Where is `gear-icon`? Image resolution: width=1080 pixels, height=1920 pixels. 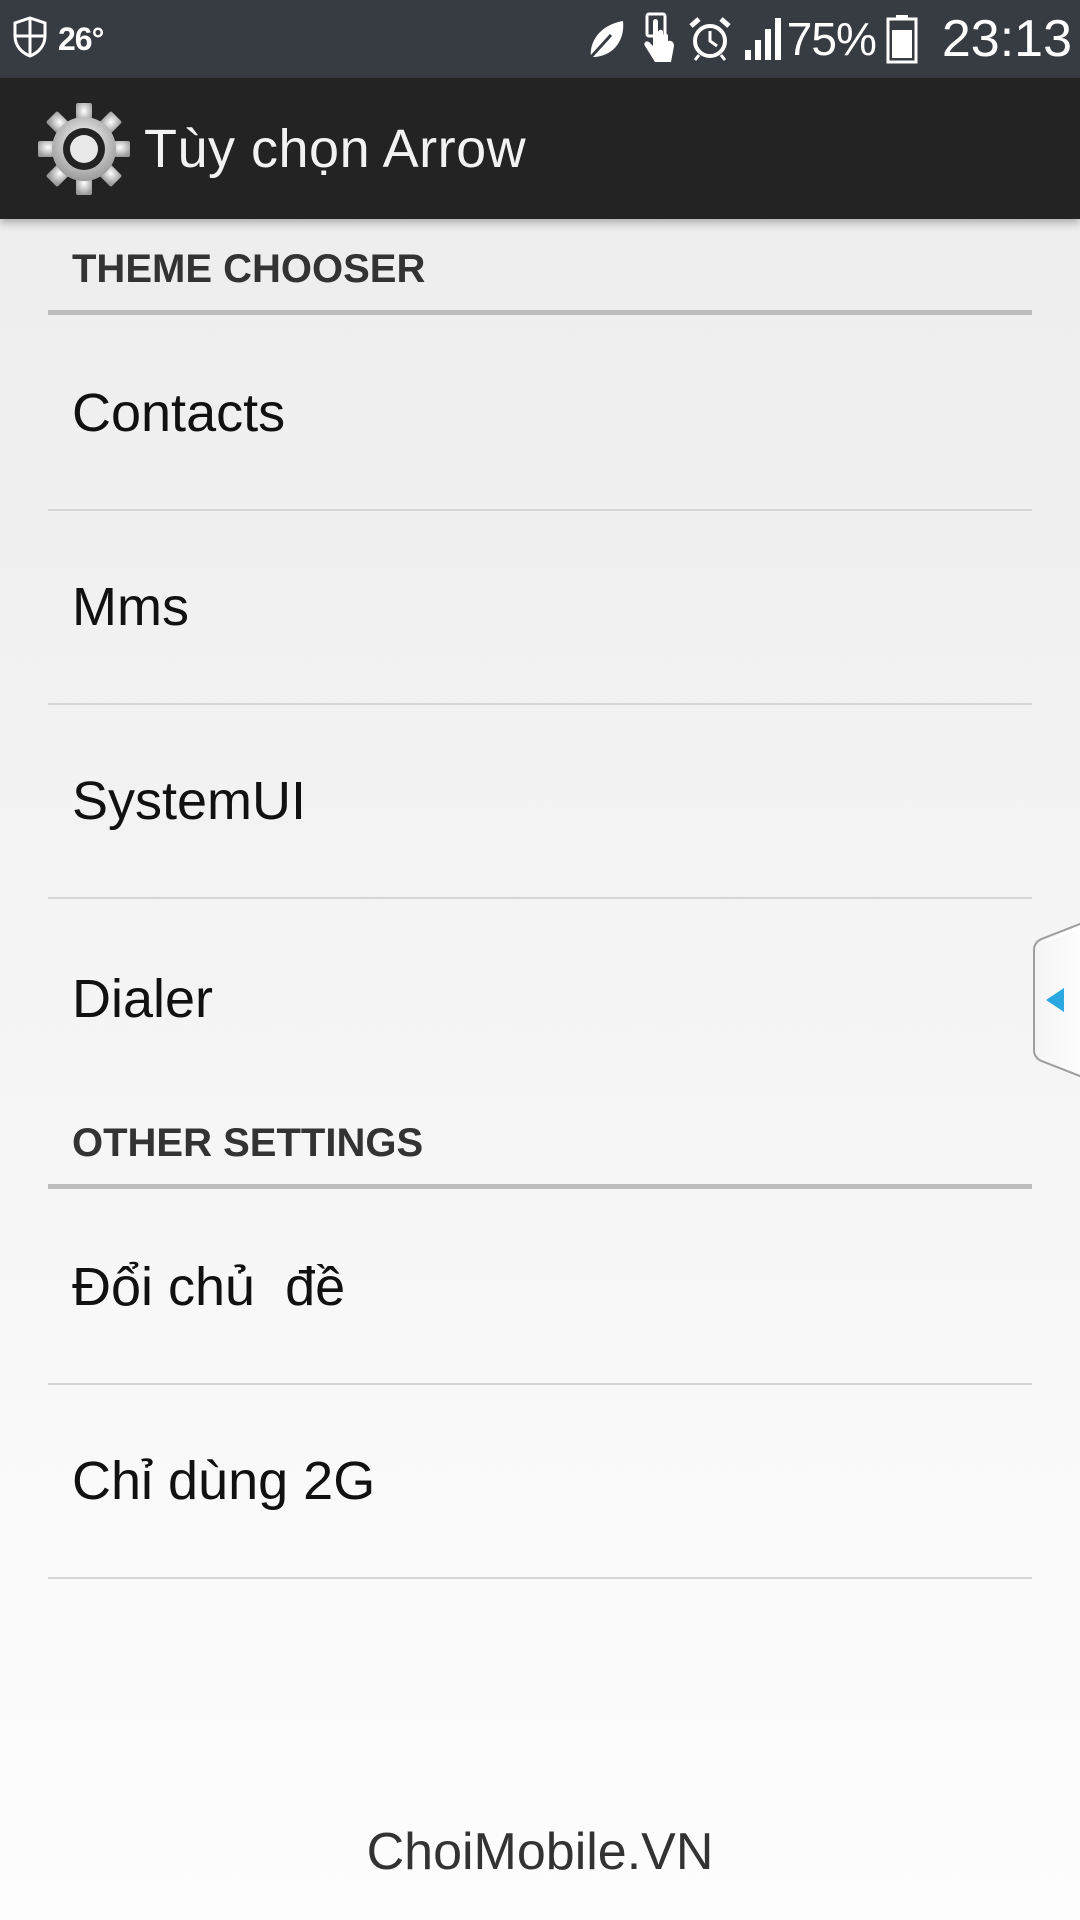 gear-icon is located at coordinates (84, 149).